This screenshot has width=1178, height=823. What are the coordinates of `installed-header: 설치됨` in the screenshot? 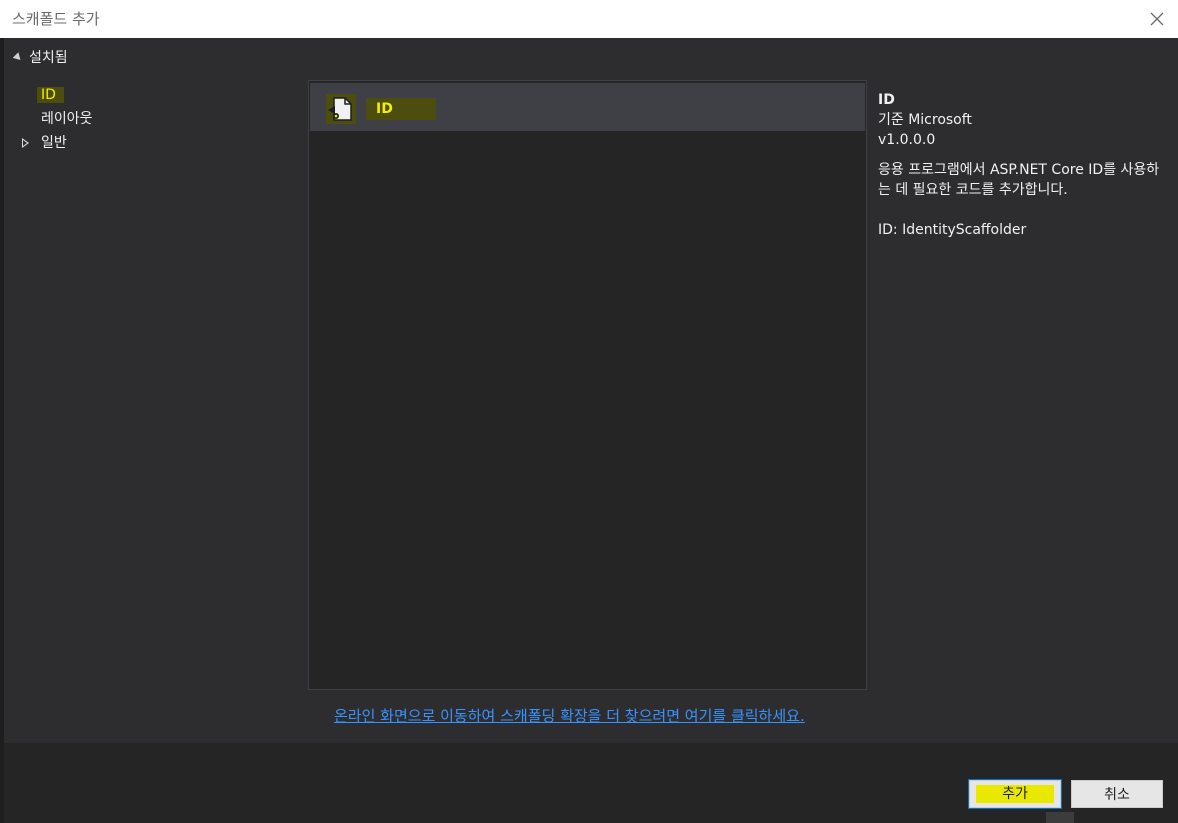 It's located at (40, 57).